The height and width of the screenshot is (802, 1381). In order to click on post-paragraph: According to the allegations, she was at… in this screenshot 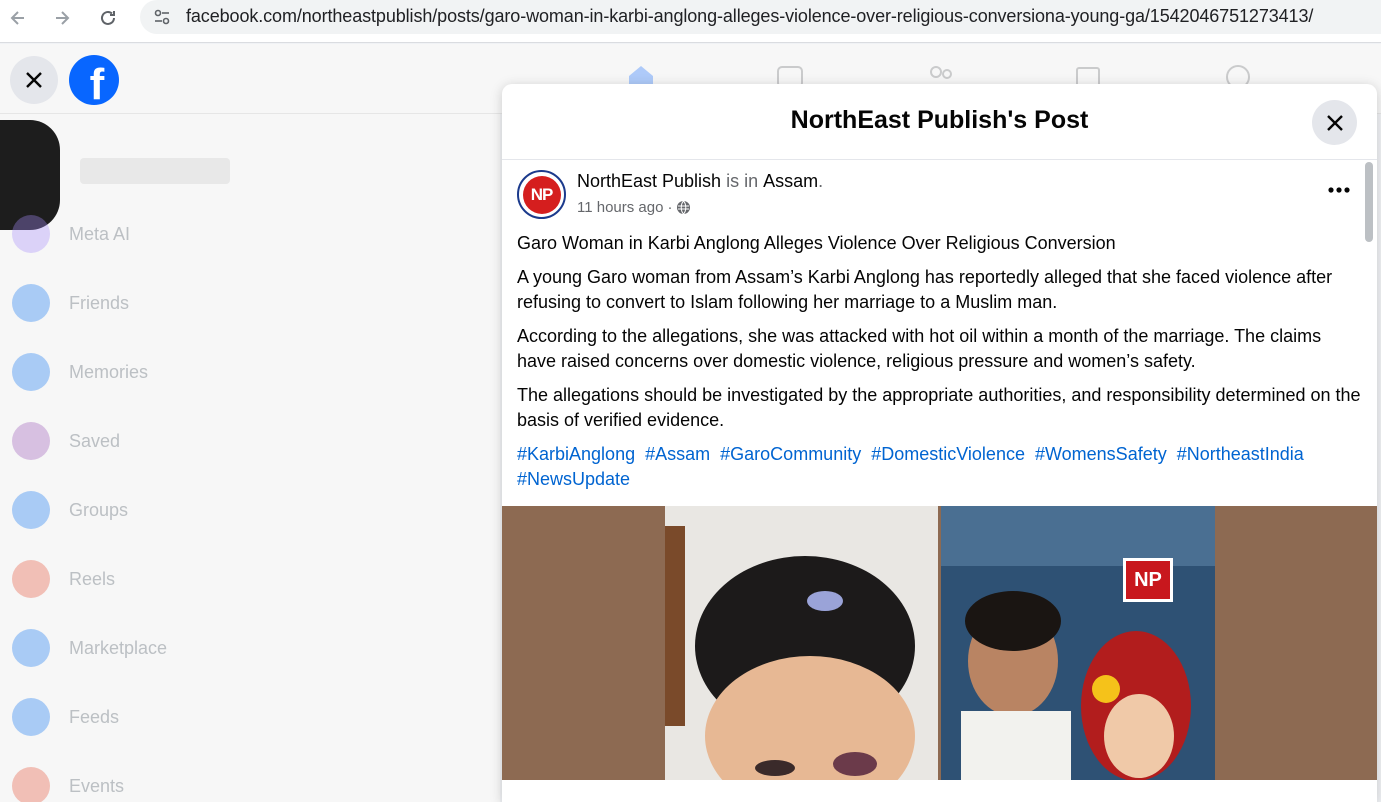, I will do `click(919, 348)`.